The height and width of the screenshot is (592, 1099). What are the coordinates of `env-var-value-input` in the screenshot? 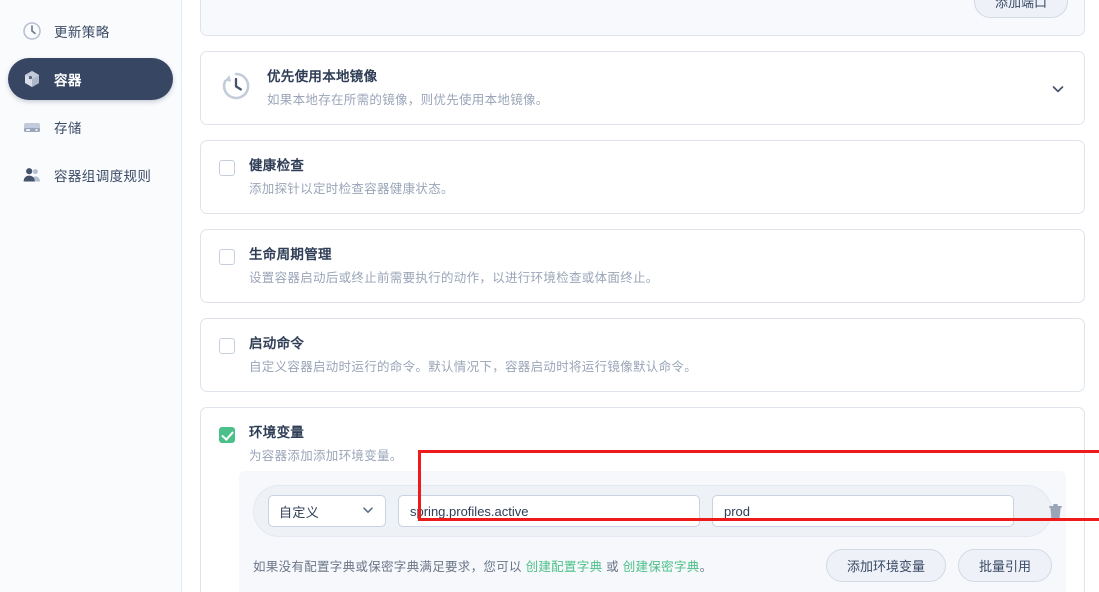 It's located at (863, 511).